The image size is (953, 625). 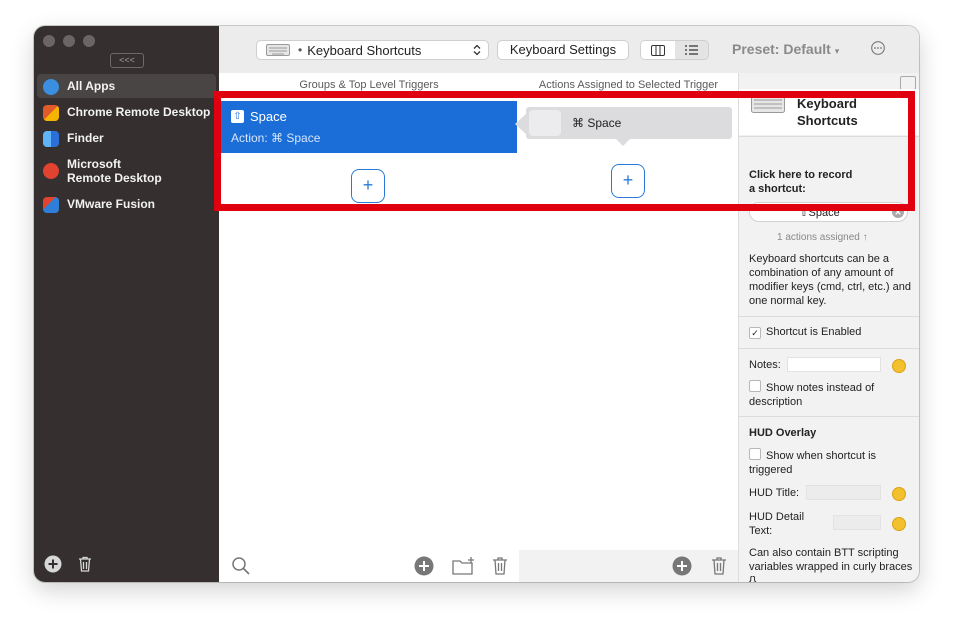 I want to click on sidebar-item-label: Chrome Remote Desktop, so click(x=139, y=112).